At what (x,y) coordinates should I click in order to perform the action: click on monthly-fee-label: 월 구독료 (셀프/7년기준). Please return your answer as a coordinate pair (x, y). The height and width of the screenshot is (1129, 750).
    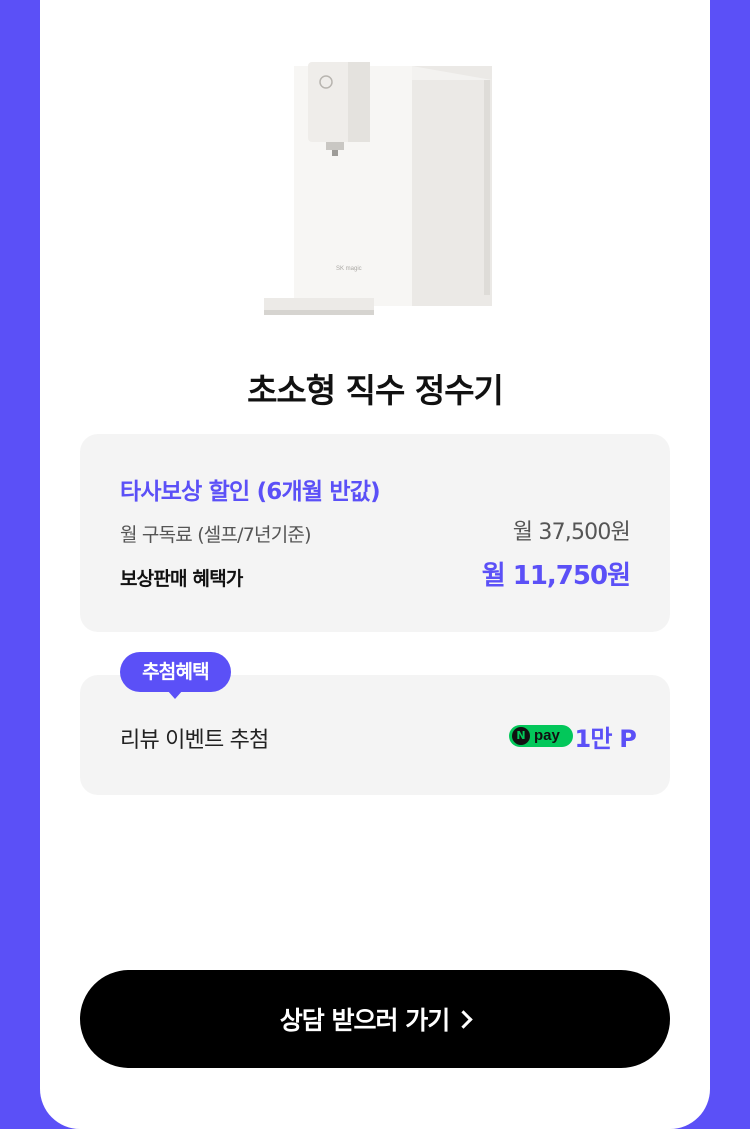
    Looking at the image, I should click on (216, 535).